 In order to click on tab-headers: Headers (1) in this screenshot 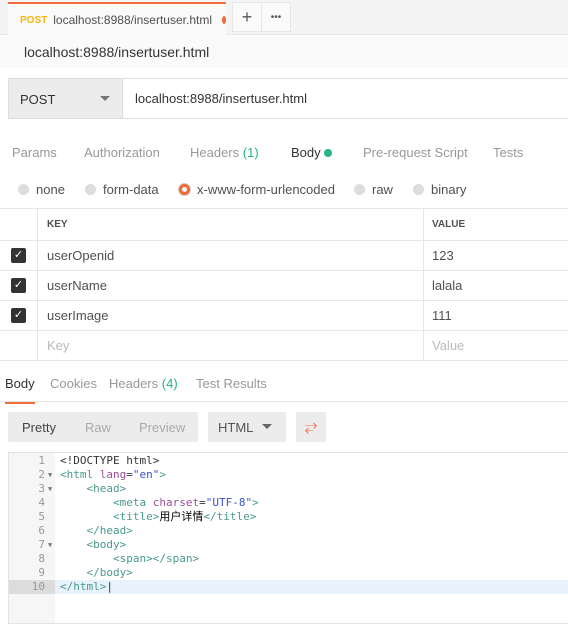, I will do `click(224, 152)`.